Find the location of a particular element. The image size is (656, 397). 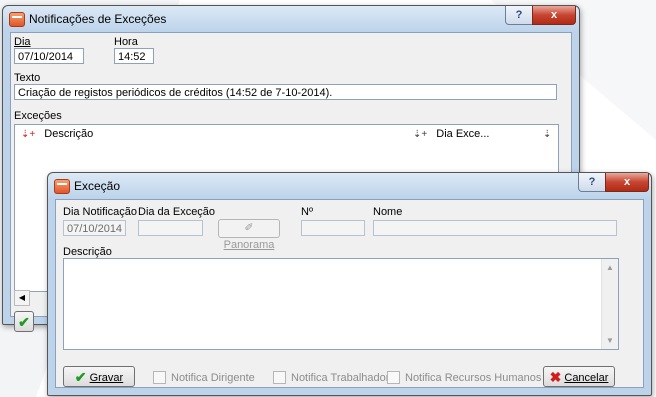

scroll-down-icon: ▼ is located at coordinates (610, 340).